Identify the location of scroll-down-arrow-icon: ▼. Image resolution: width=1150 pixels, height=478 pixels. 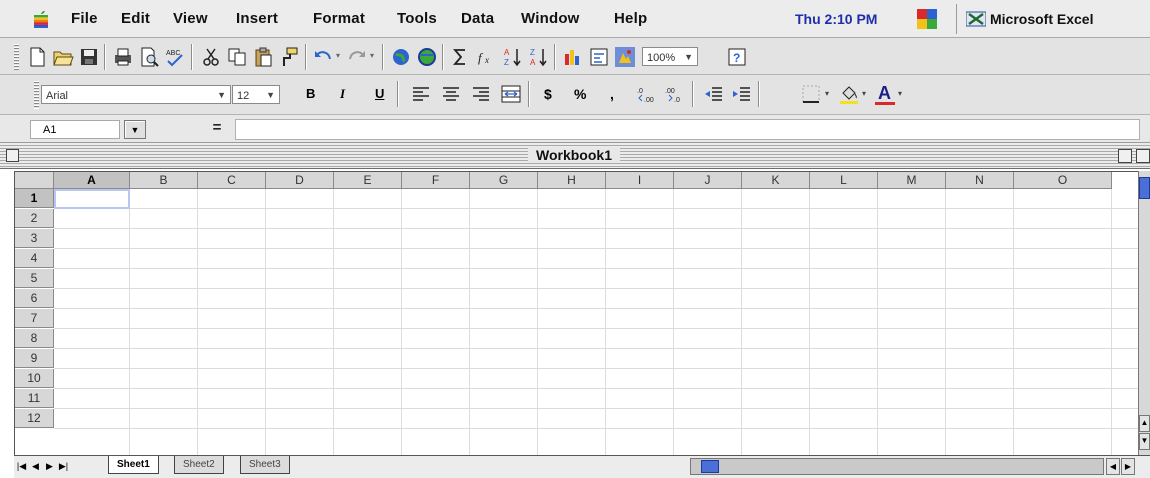
(1144, 441).